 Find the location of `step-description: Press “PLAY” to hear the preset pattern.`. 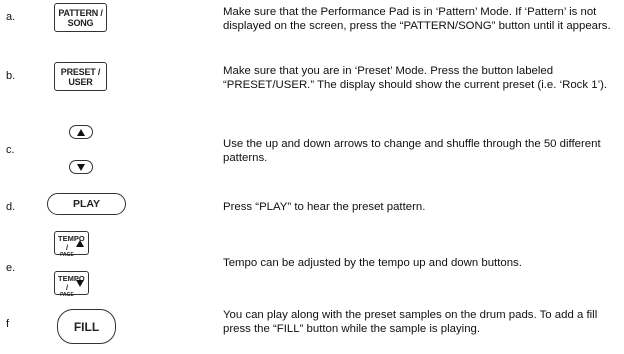

step-description: Press “PLAY” to hear the preset pattern. is located at coordinates (324, 207).